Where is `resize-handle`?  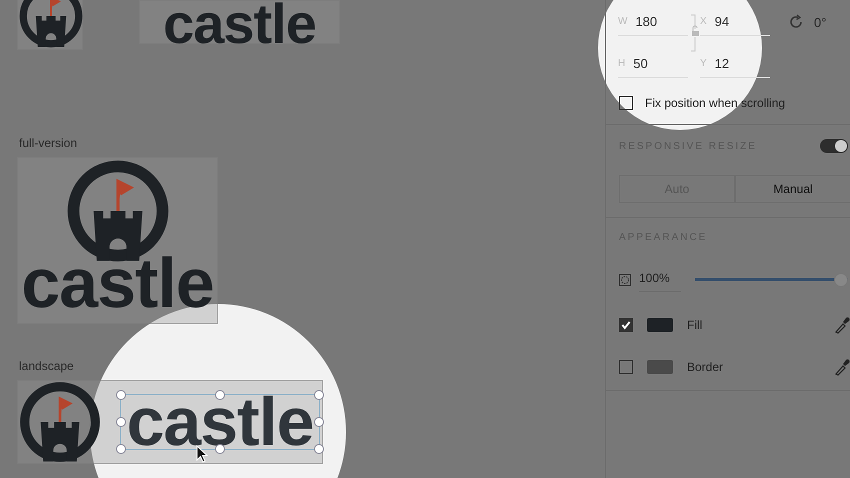
resize-handle is located at coordinates (220, 449).